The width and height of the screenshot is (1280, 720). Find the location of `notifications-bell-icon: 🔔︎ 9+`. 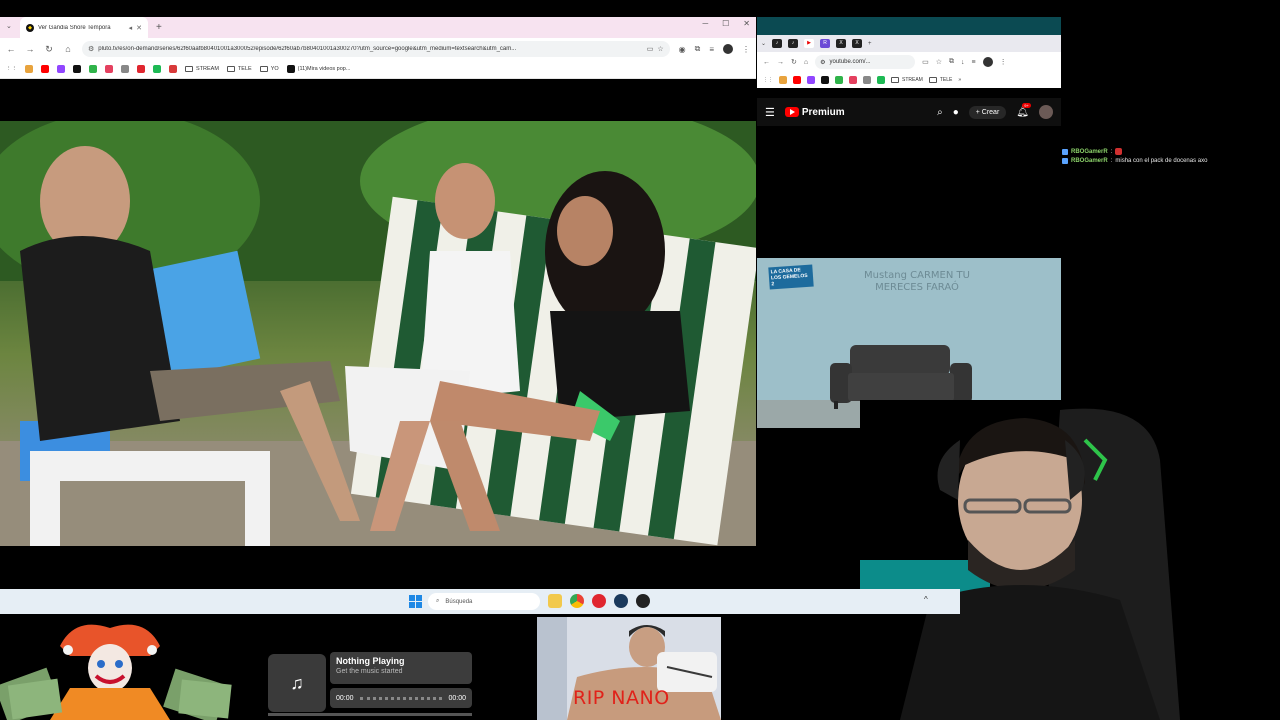

notifications-bell-icon: 🔔︎ 9+ is located at coordinates (1023, 110).